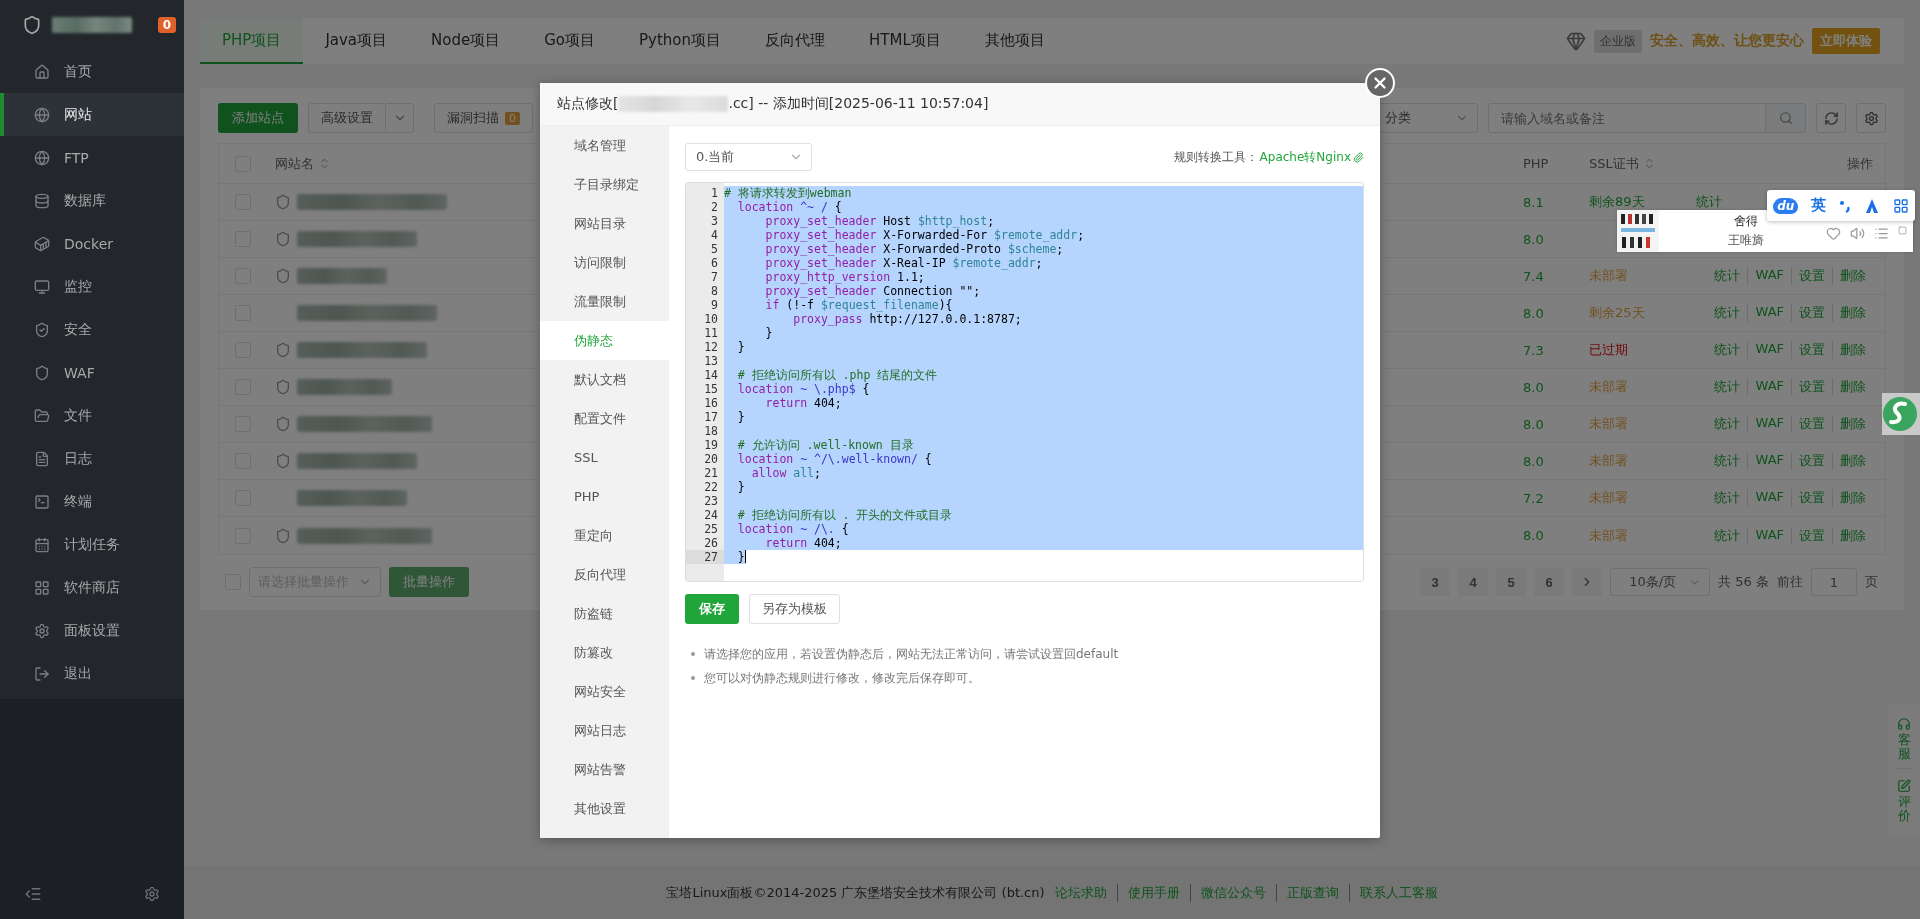  Describe the element at coordinates (1511, 582) in the screenshot. I see `page-button: 5` at that location.